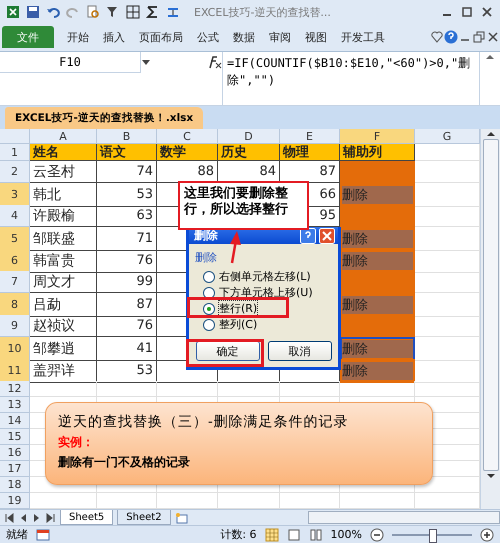 This screenshot has height=543, width=500. I want to click on sheet-tab: Sheet2, so click(144, 518).